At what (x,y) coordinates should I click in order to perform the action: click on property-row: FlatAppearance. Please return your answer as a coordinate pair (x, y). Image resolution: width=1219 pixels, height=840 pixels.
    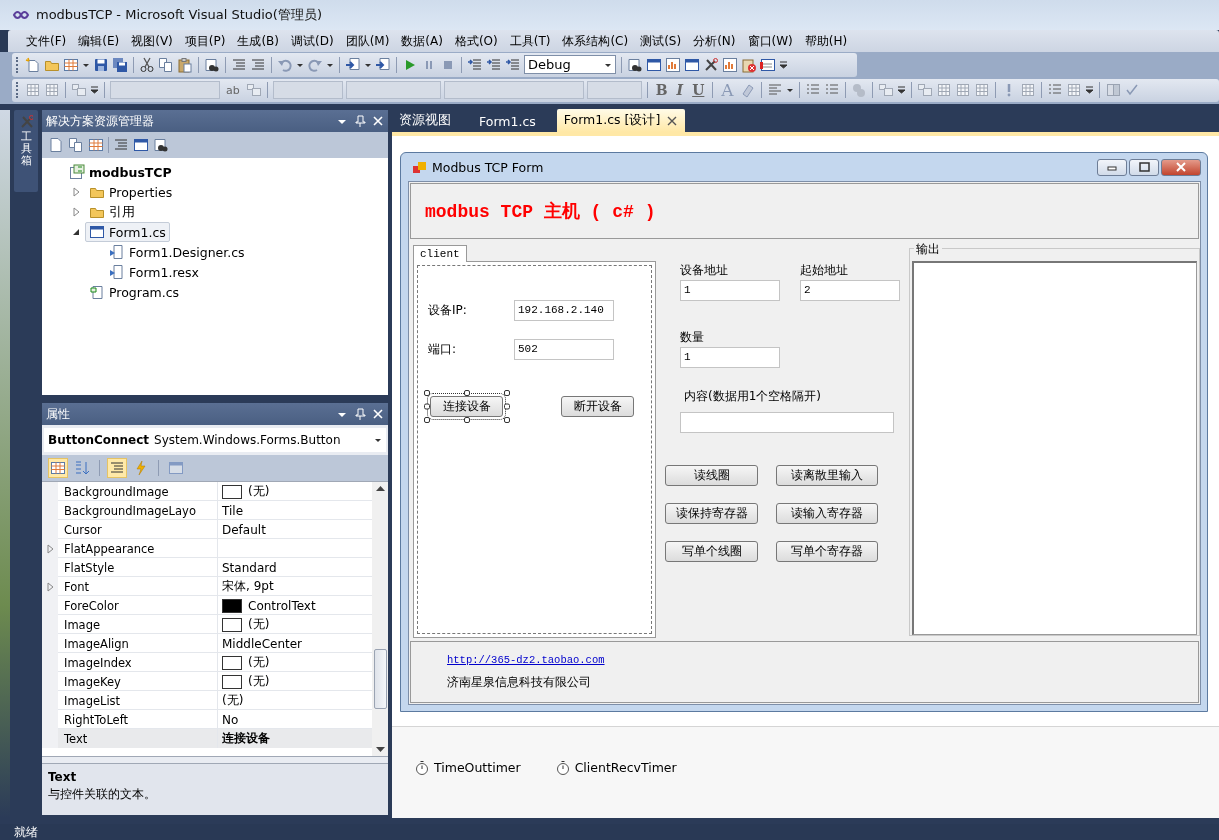
    Looking at the image, I should click on (207, 548).